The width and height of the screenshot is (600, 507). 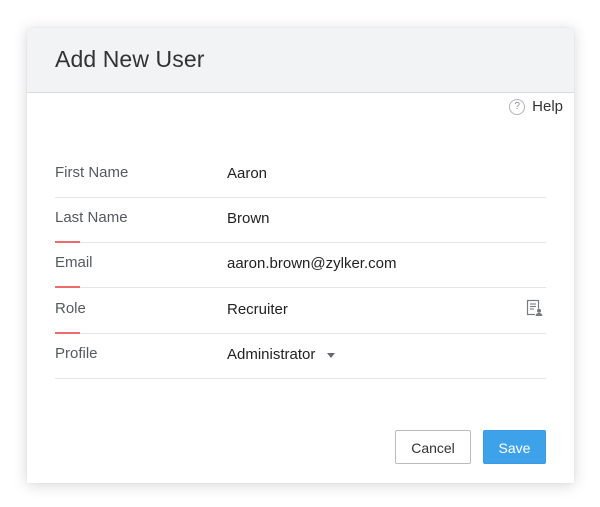 What do you see at coordinates (300, 60) in the screenshot?
I see `dialog-header: Add New User` at bounding box center [300, 60].